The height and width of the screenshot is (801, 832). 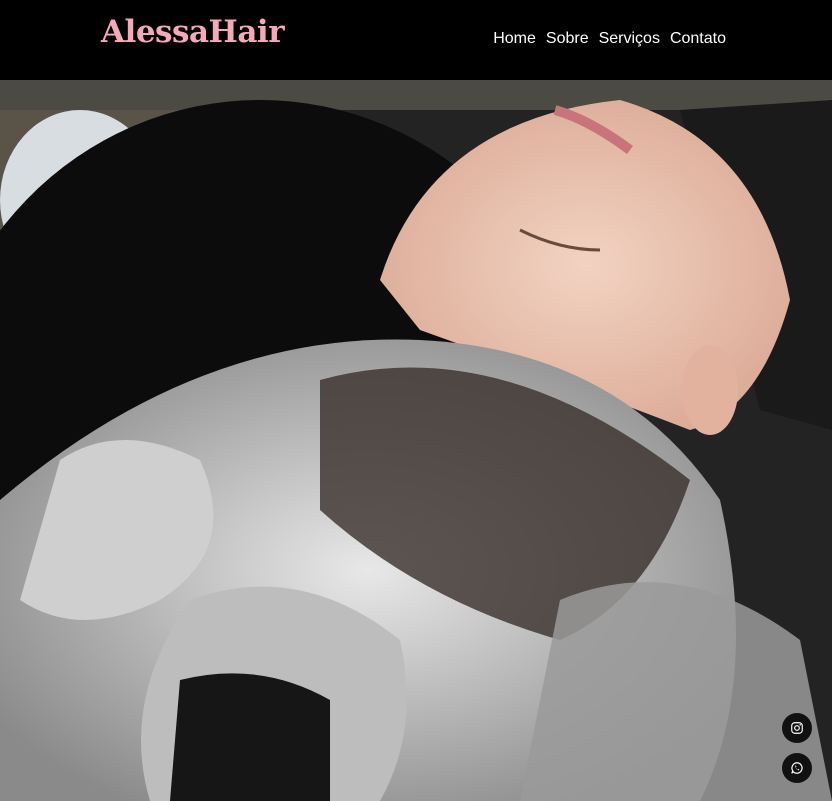 What do you see at coordinates (193, 32) in the screenshot?
I see `brand-logo: AlessaHair` at bounding box center [193, 32].